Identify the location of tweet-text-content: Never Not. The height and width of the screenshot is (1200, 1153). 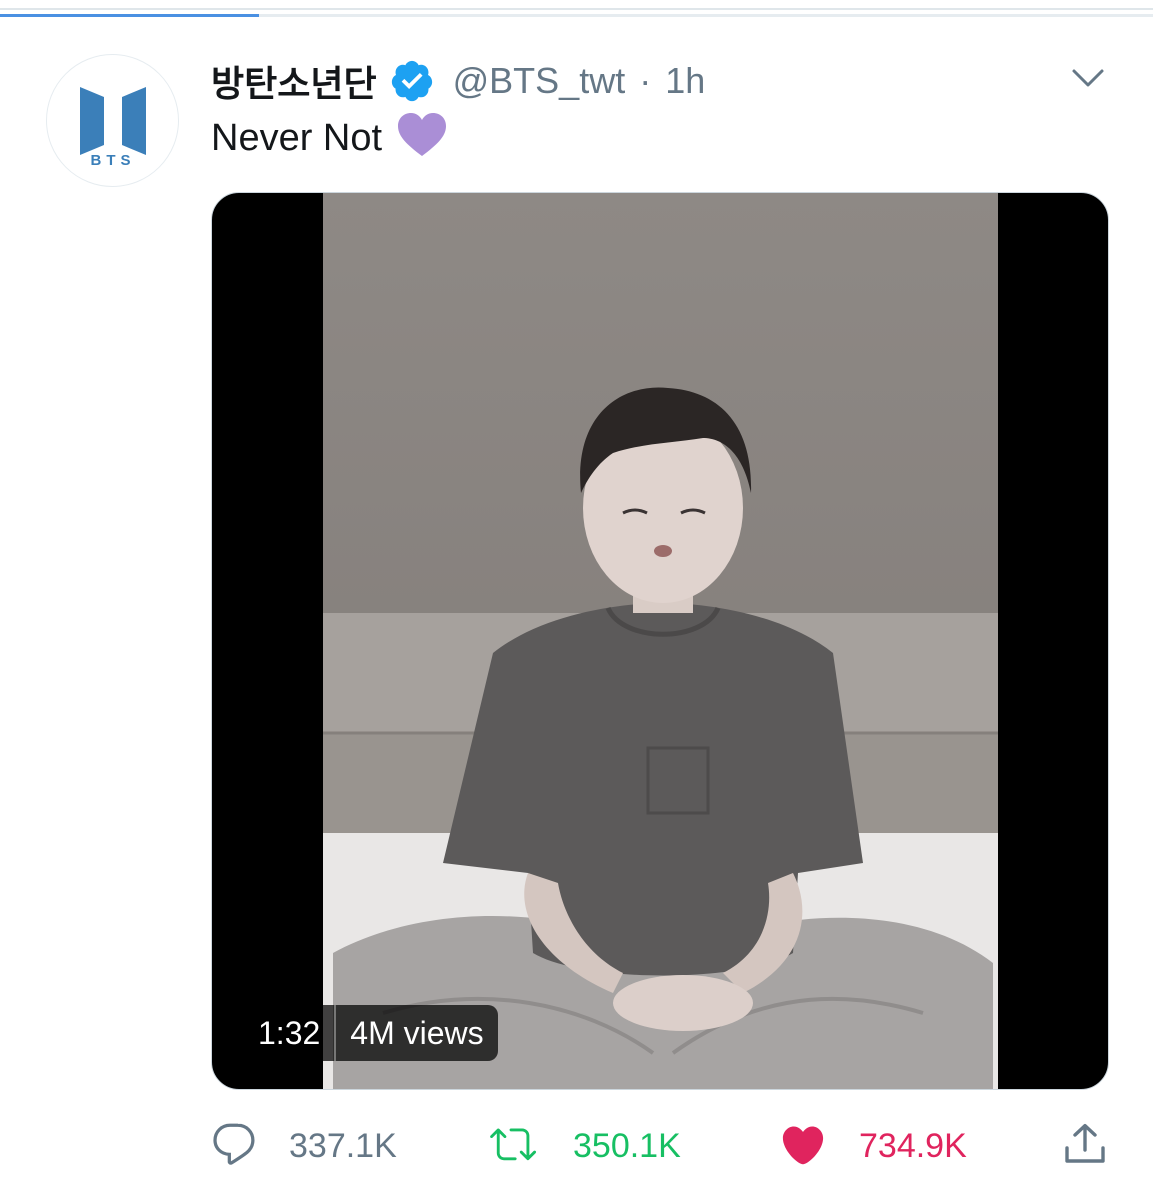
(297, 137).